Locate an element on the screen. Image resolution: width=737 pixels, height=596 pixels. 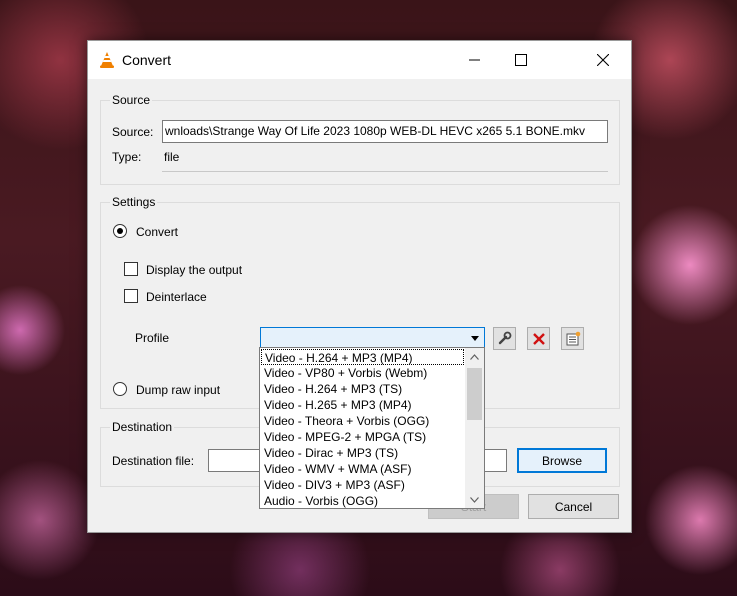
profile-option: Video - WMV + WMA (ASF) is located at coordinates (362, 469).